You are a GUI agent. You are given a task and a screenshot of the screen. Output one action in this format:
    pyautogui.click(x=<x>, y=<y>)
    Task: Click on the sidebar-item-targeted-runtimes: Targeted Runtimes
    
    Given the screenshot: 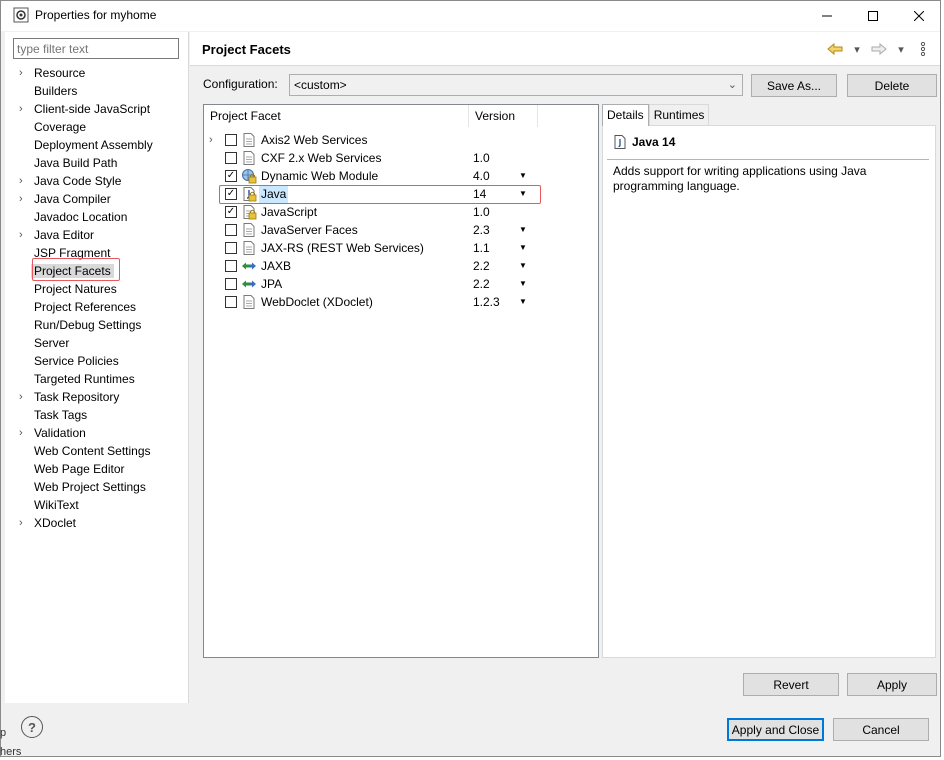 What is the action you would take?
    pyautogui.click(x=96, y=379)
    